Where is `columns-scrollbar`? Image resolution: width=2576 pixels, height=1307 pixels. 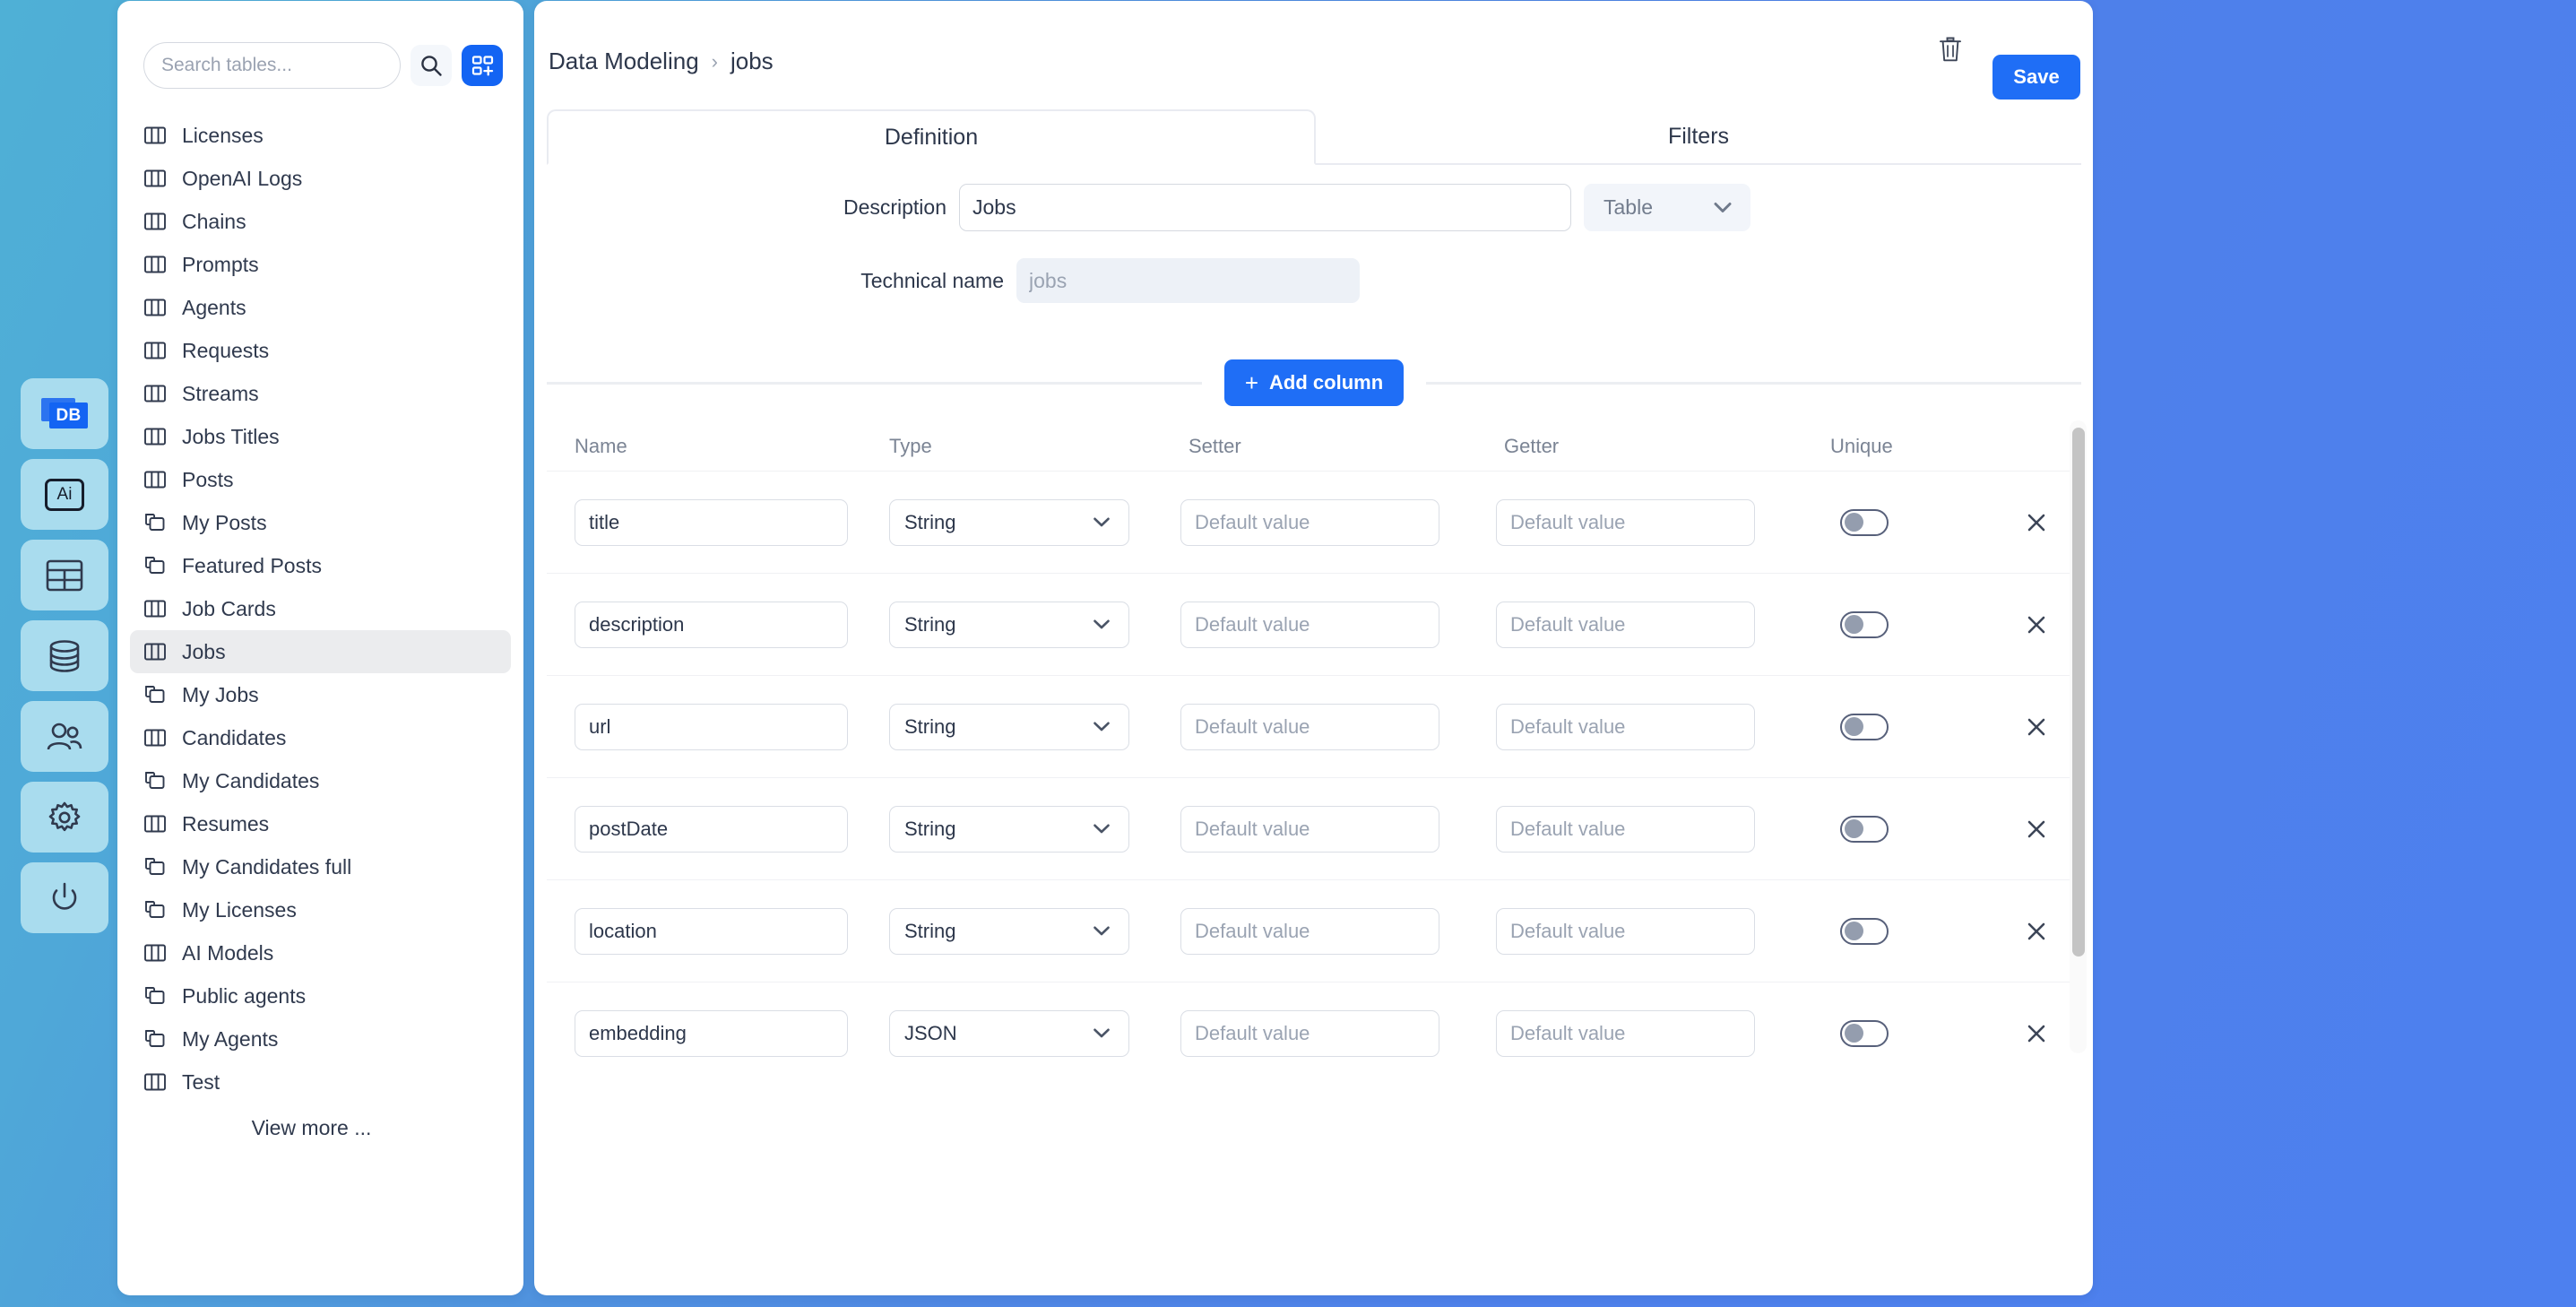
columns-scrollbar is located at coordinates (2078, 736).